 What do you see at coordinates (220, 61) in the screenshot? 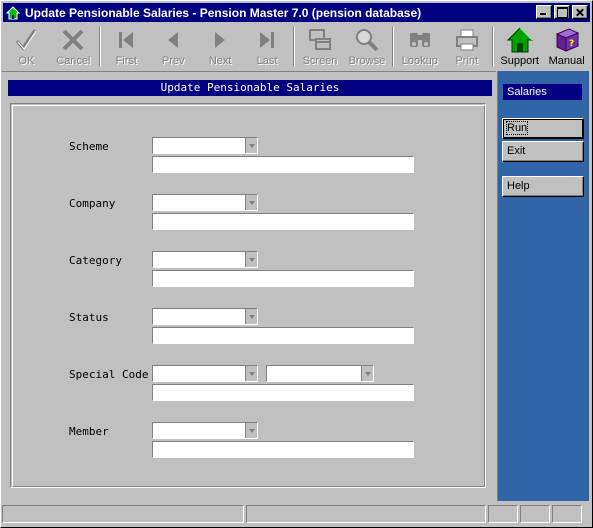
I see `next-label: Next` at bounding box center [220, 61].